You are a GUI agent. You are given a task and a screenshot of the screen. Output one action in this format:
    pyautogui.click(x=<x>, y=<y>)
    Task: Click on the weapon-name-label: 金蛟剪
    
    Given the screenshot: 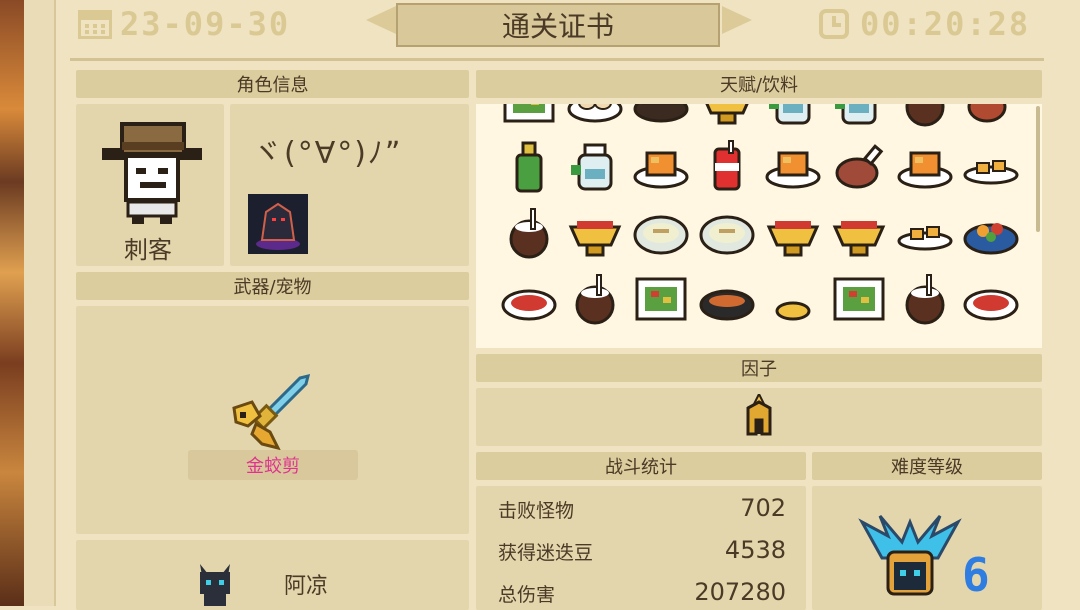 What is the action you would take?
    pyautogui.click(x=273, y=465)
    